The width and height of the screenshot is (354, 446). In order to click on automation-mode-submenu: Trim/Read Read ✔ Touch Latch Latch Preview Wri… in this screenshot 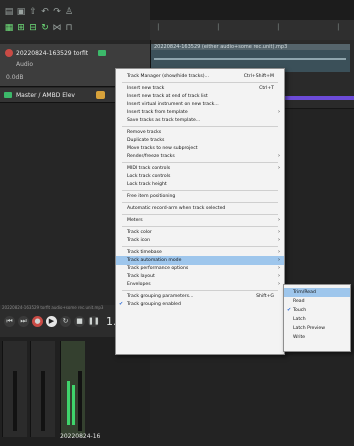, I will do `click(317, 318)`.